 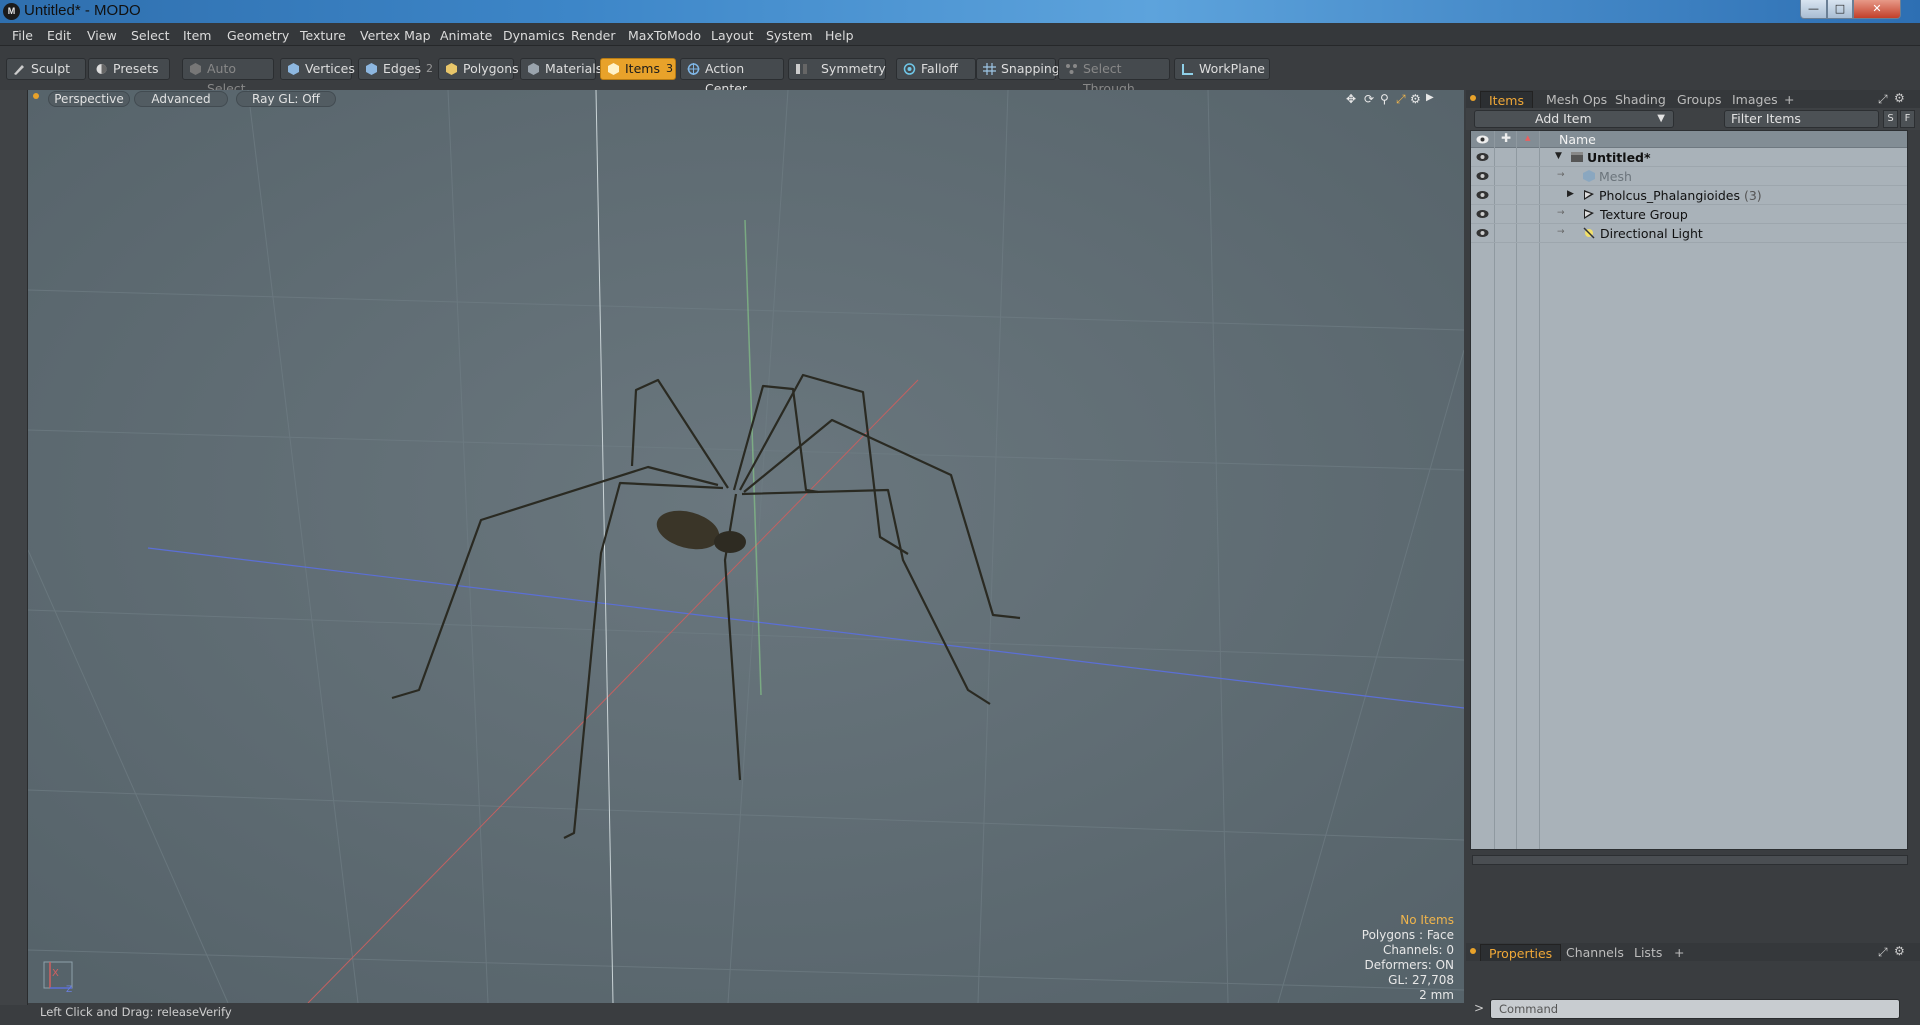 I want to click on panel-settings-icon: ⚙, so click(x=1899, y=98).